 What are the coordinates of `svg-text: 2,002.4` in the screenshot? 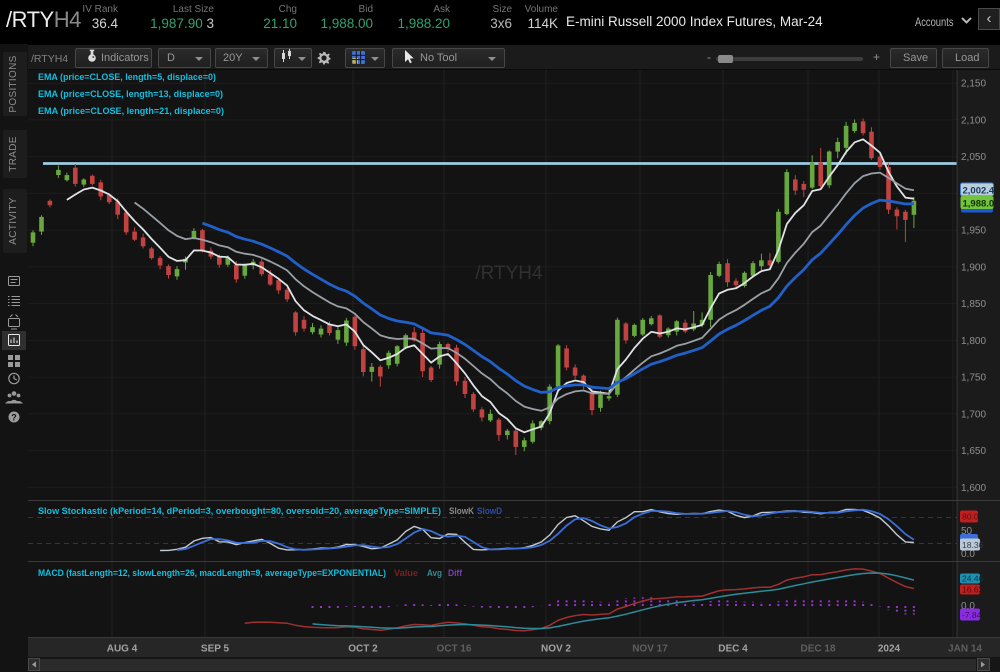 It's located at (979, 191).